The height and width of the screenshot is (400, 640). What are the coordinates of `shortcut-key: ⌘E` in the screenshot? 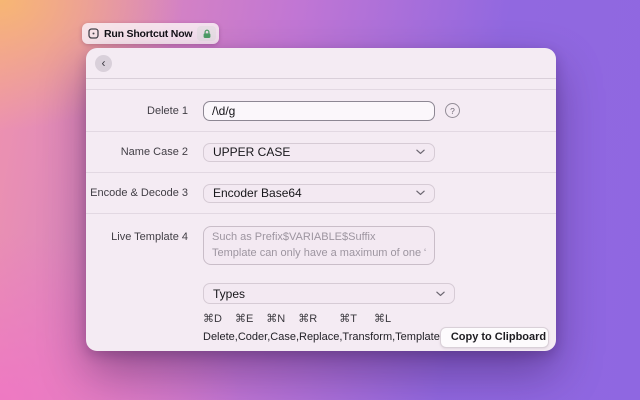 It's located at (244, 319).